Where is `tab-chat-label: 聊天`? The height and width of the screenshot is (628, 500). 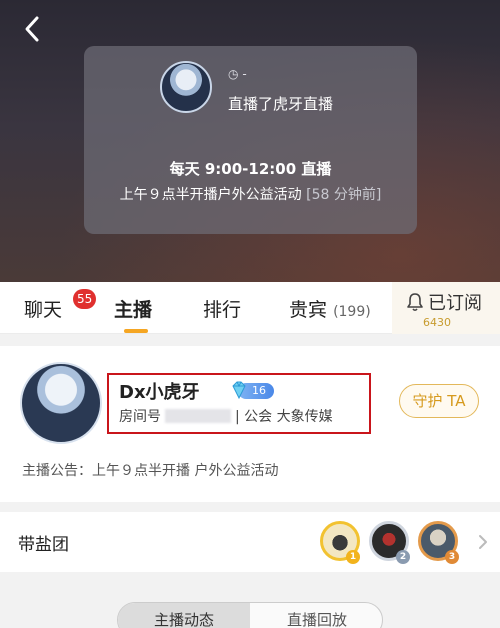 tab-chat-label: 聊天 is located at coordinates (43, 310).